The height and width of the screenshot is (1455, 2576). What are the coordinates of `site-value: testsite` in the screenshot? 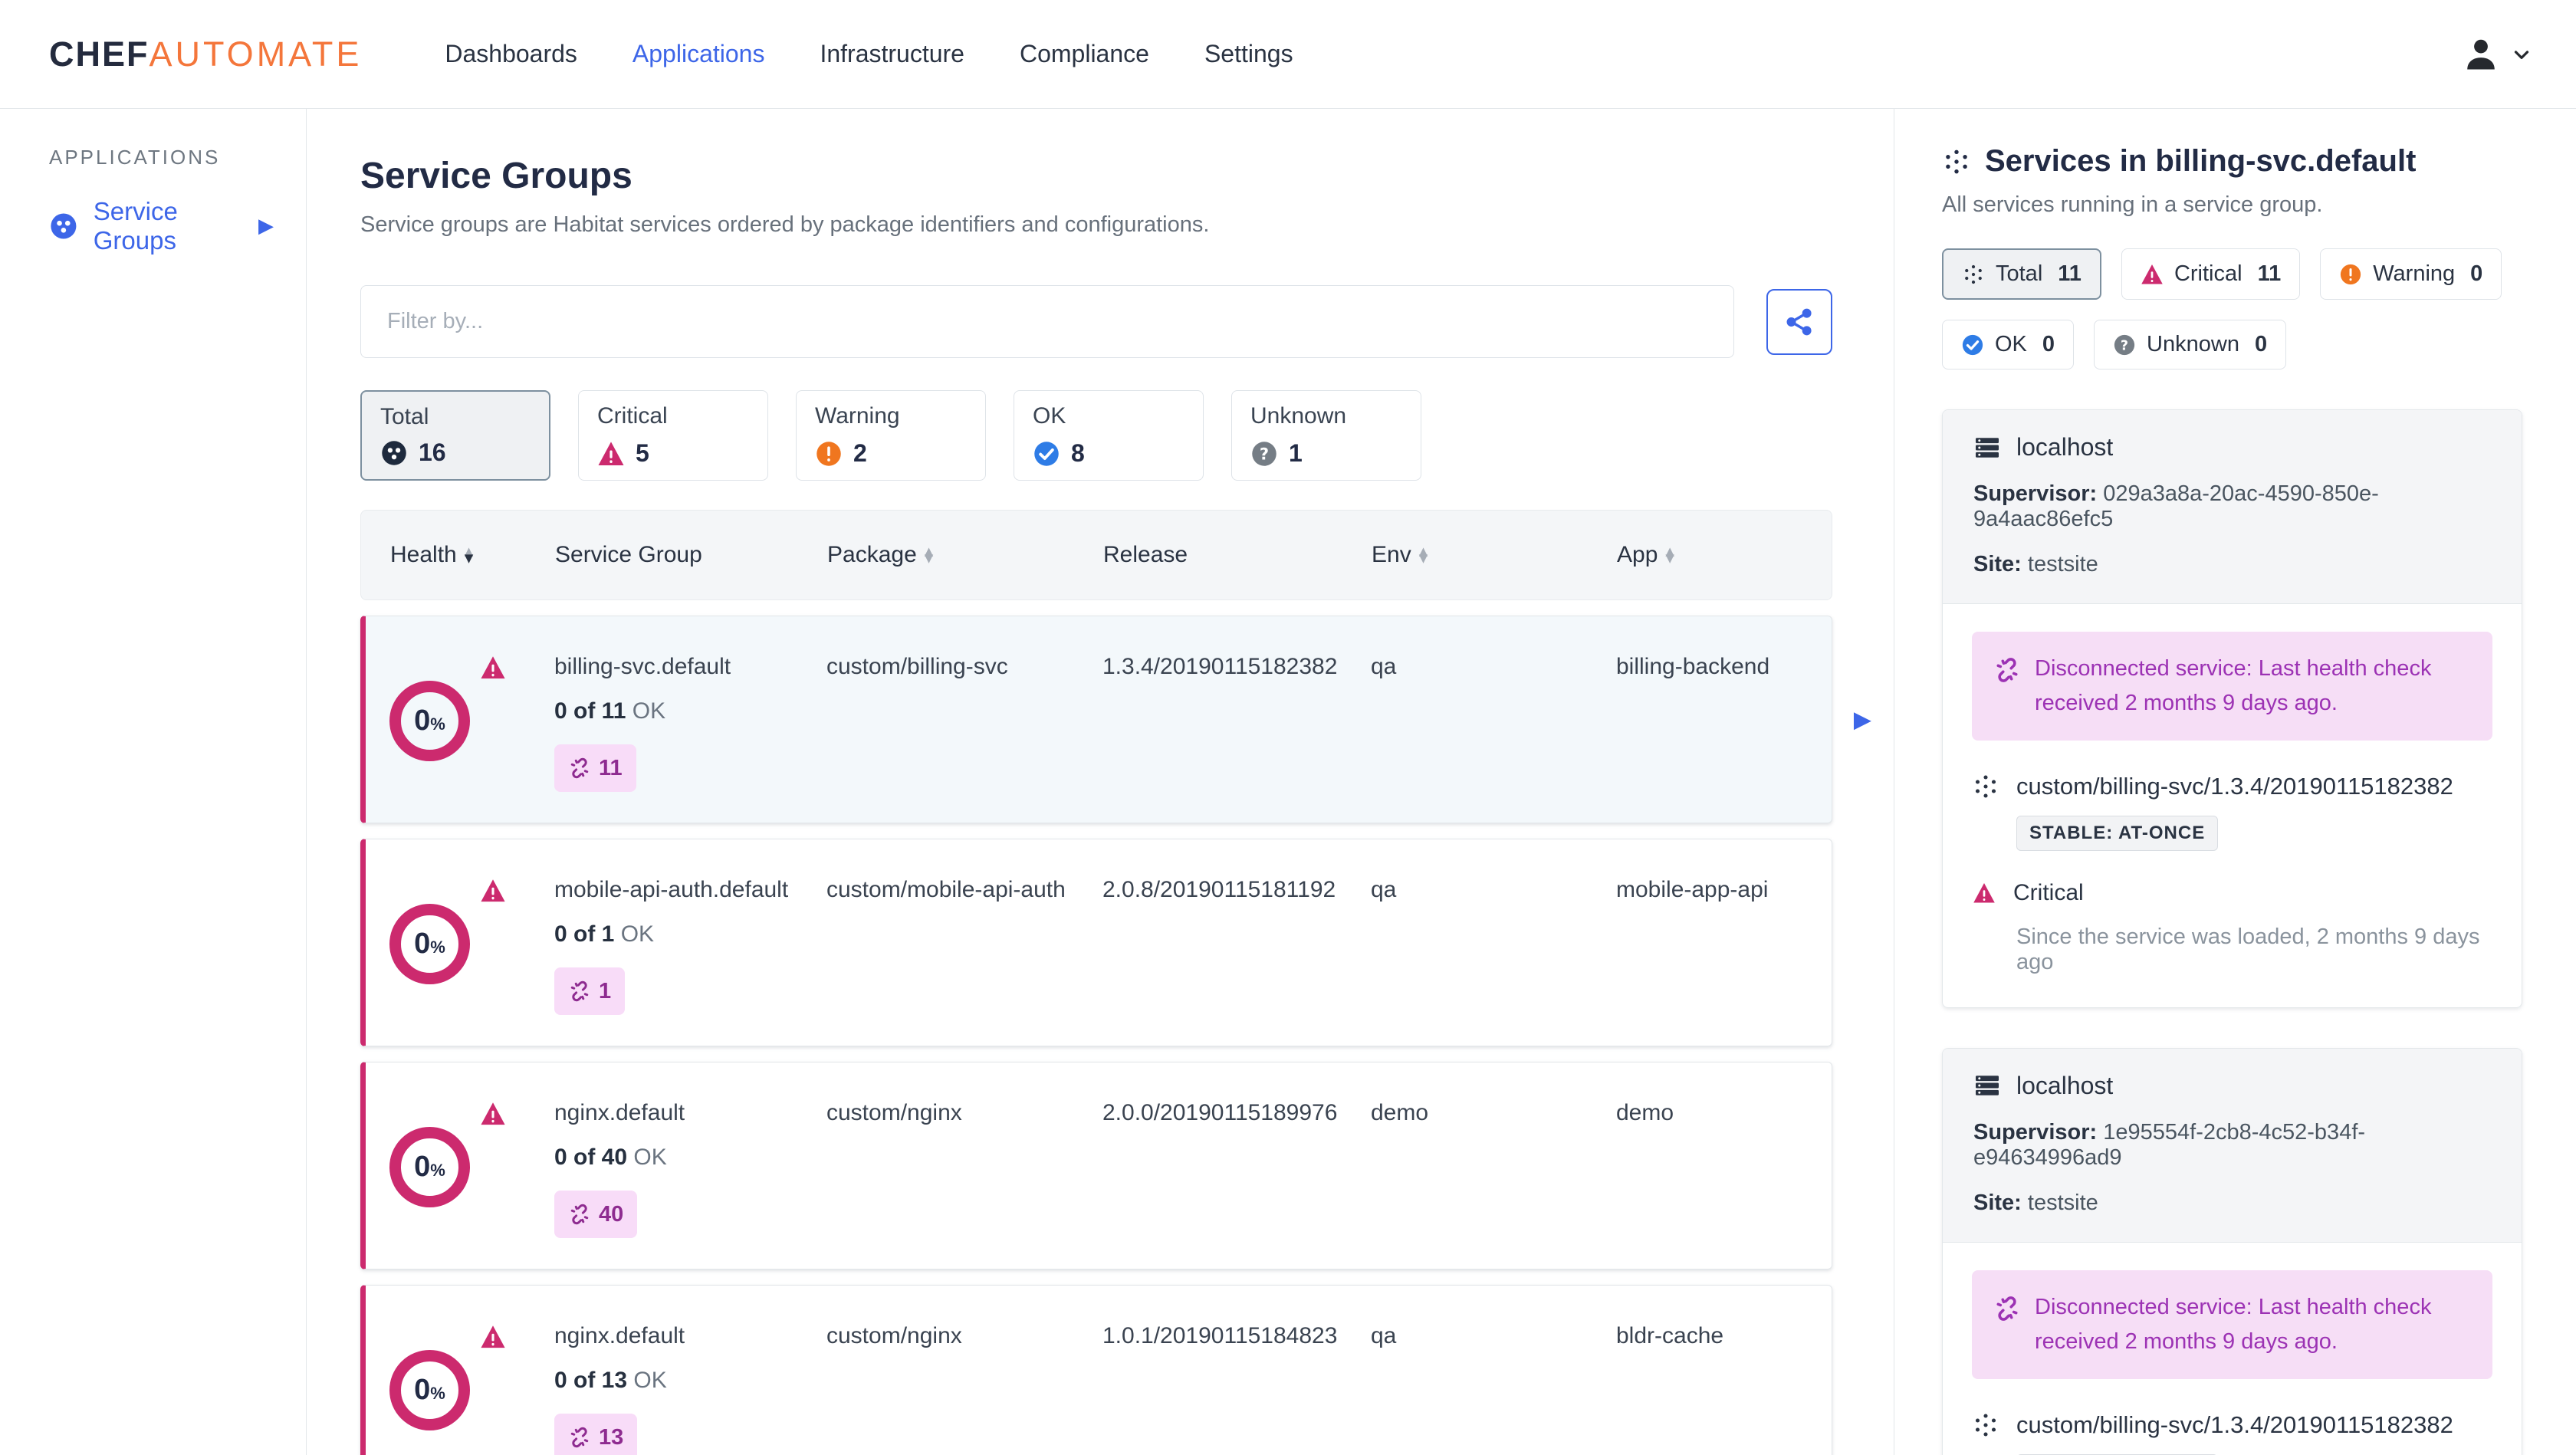 It's located at (2063, 1202).